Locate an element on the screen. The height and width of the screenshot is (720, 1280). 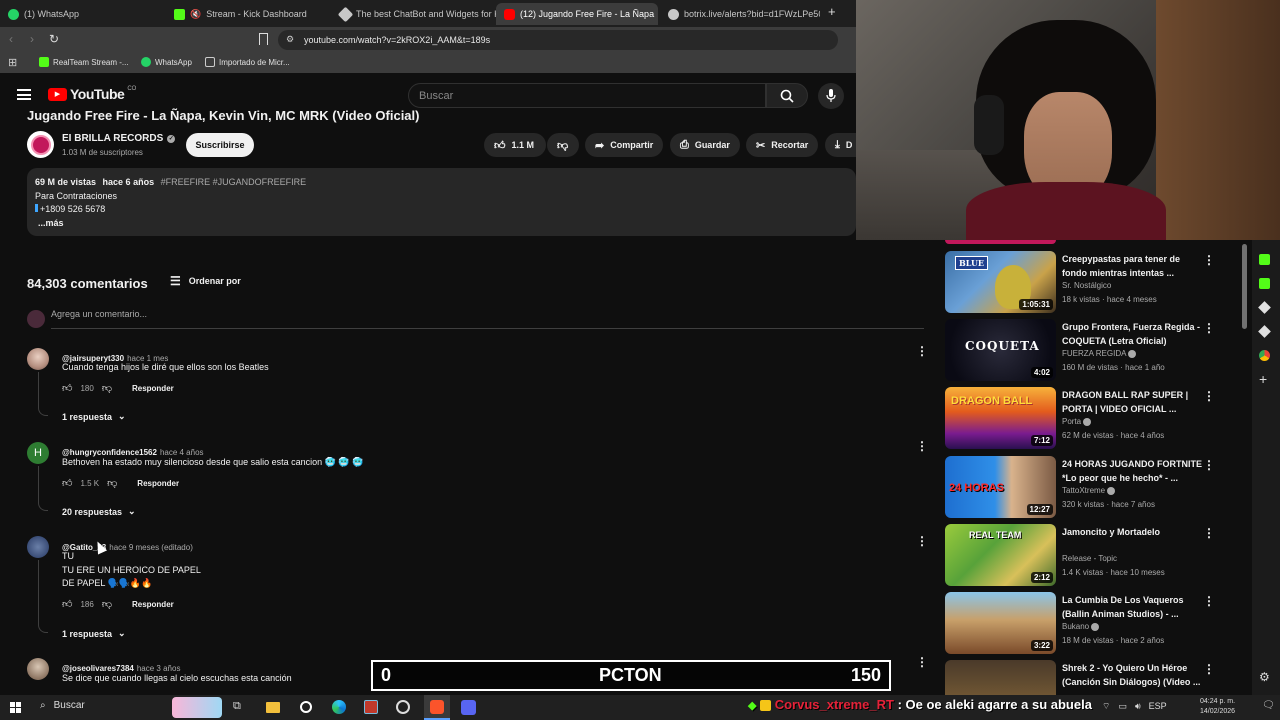
video-thumbnail: DRAGON BALL 7:12 is located at coordinates (1000, 418).